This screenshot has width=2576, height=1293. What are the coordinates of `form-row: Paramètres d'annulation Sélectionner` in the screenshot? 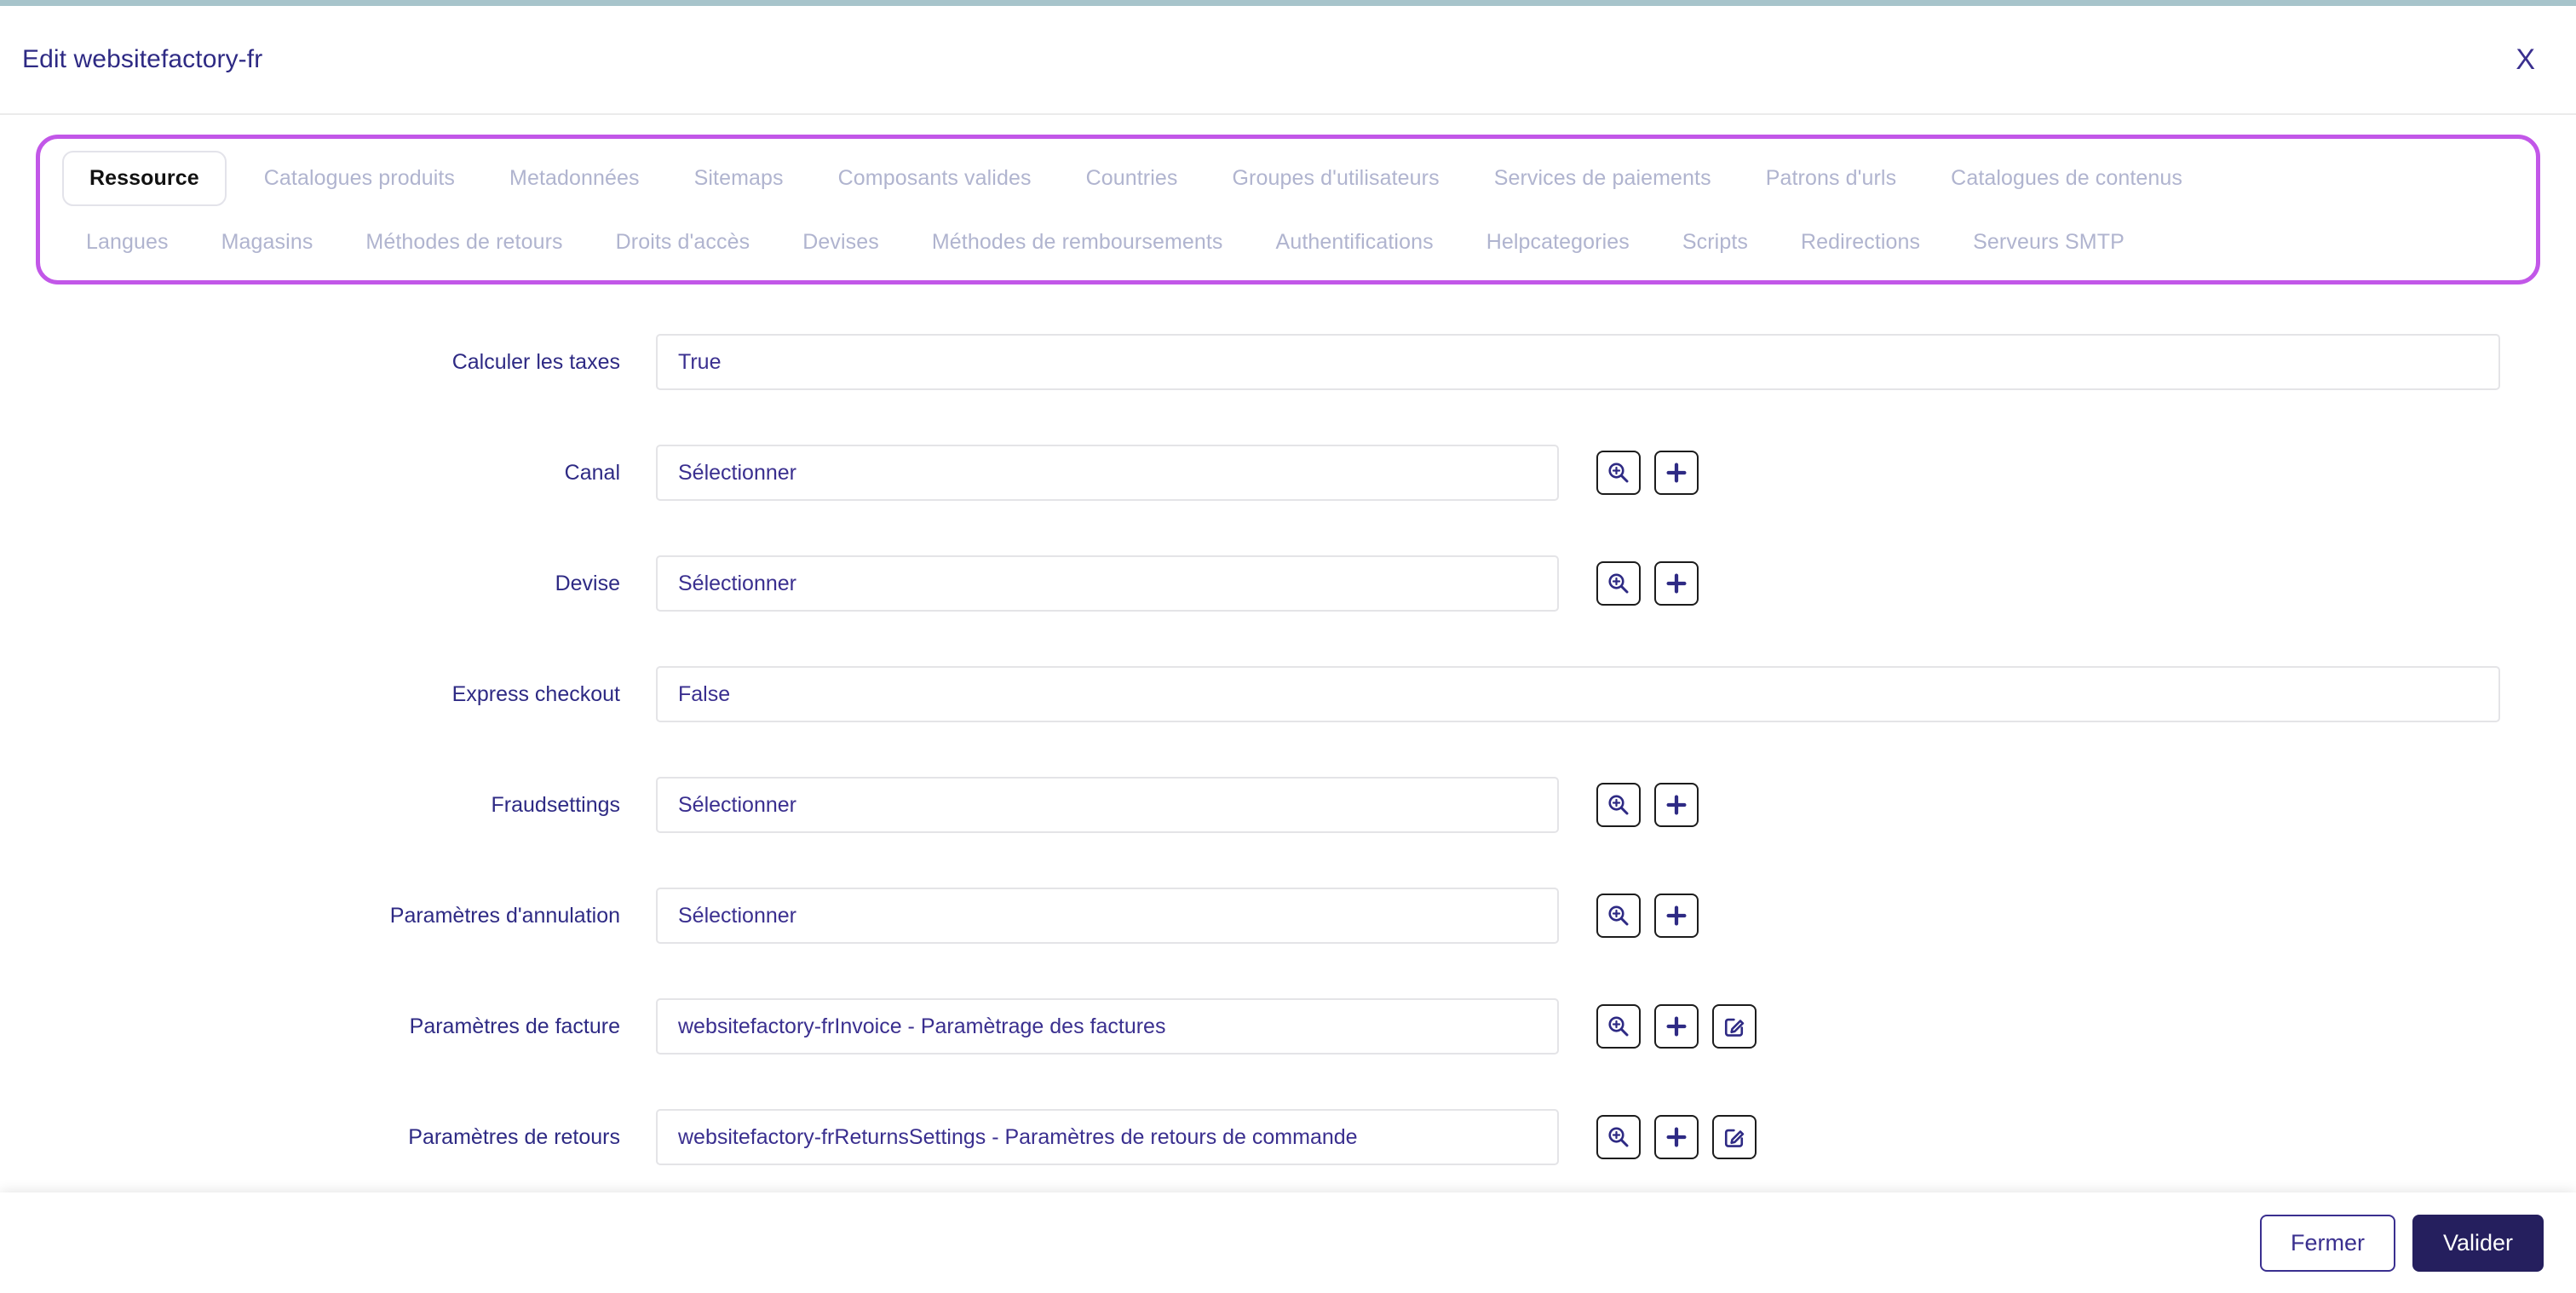 It's located at (1288, 915).